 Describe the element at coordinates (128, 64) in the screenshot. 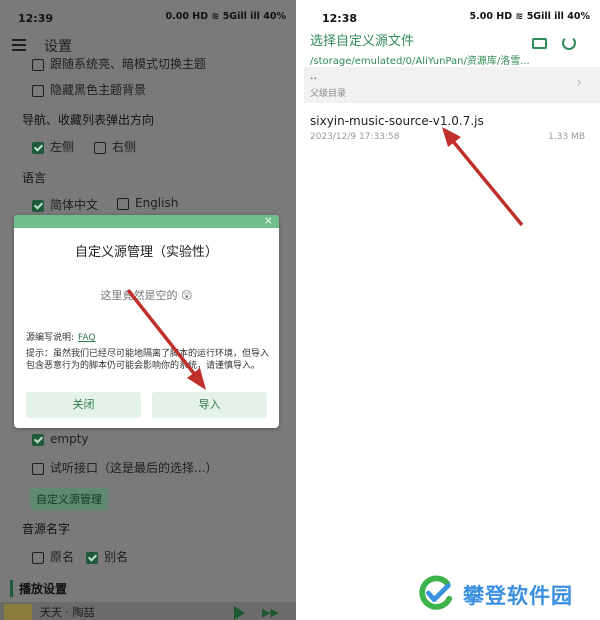

I see `option-label: 跟随系统亮、暗模式切换主题` at that location.